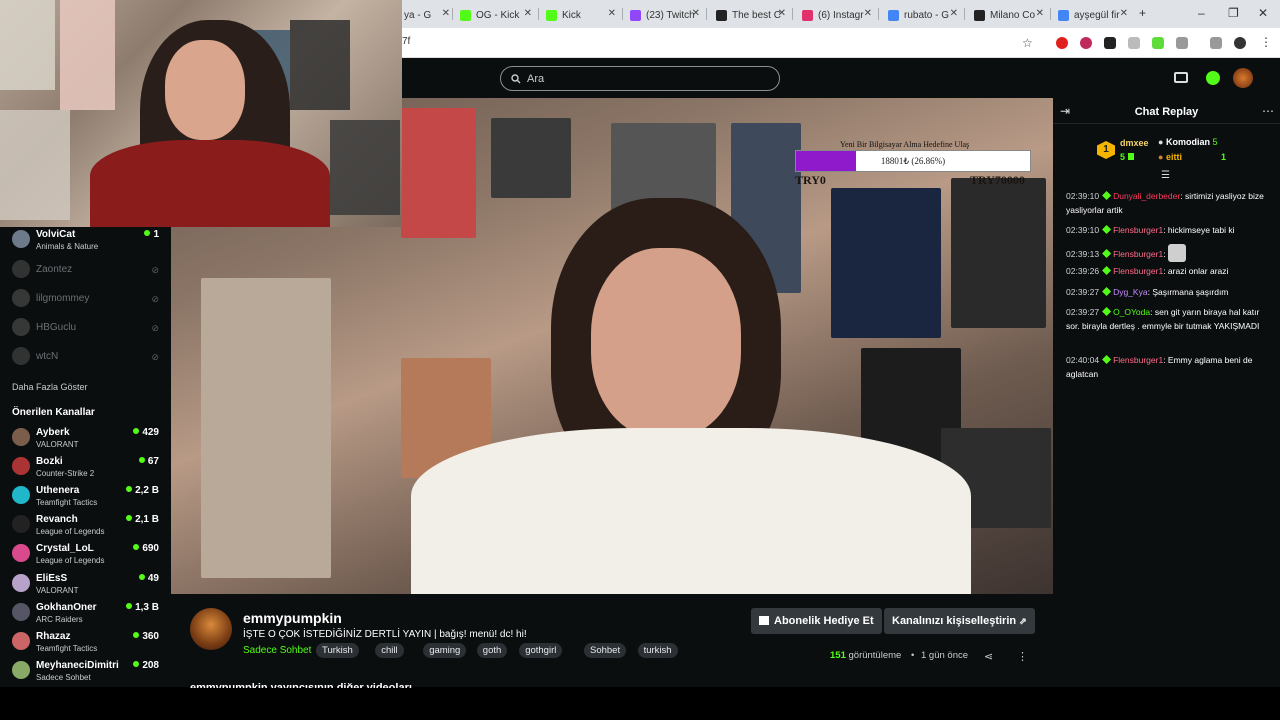  Describe the element at coordinates (750, 15) in the screenshot. I see `browser-tab: The best C ✕` at that location.